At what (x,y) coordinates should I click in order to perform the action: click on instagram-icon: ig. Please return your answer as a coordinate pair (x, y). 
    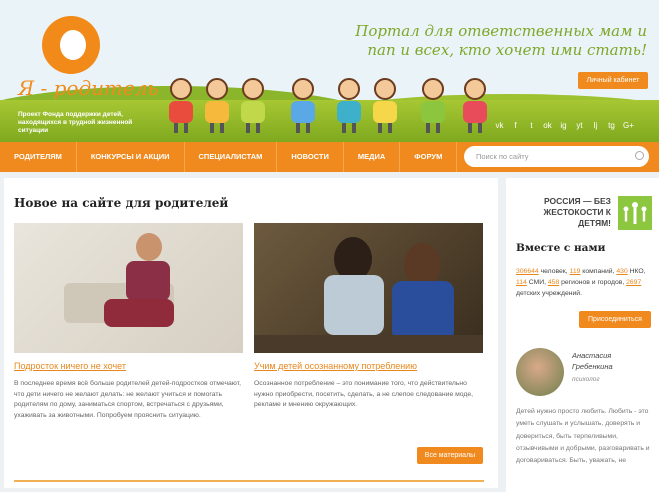
    Looking at the image, I should click on (563, 125).